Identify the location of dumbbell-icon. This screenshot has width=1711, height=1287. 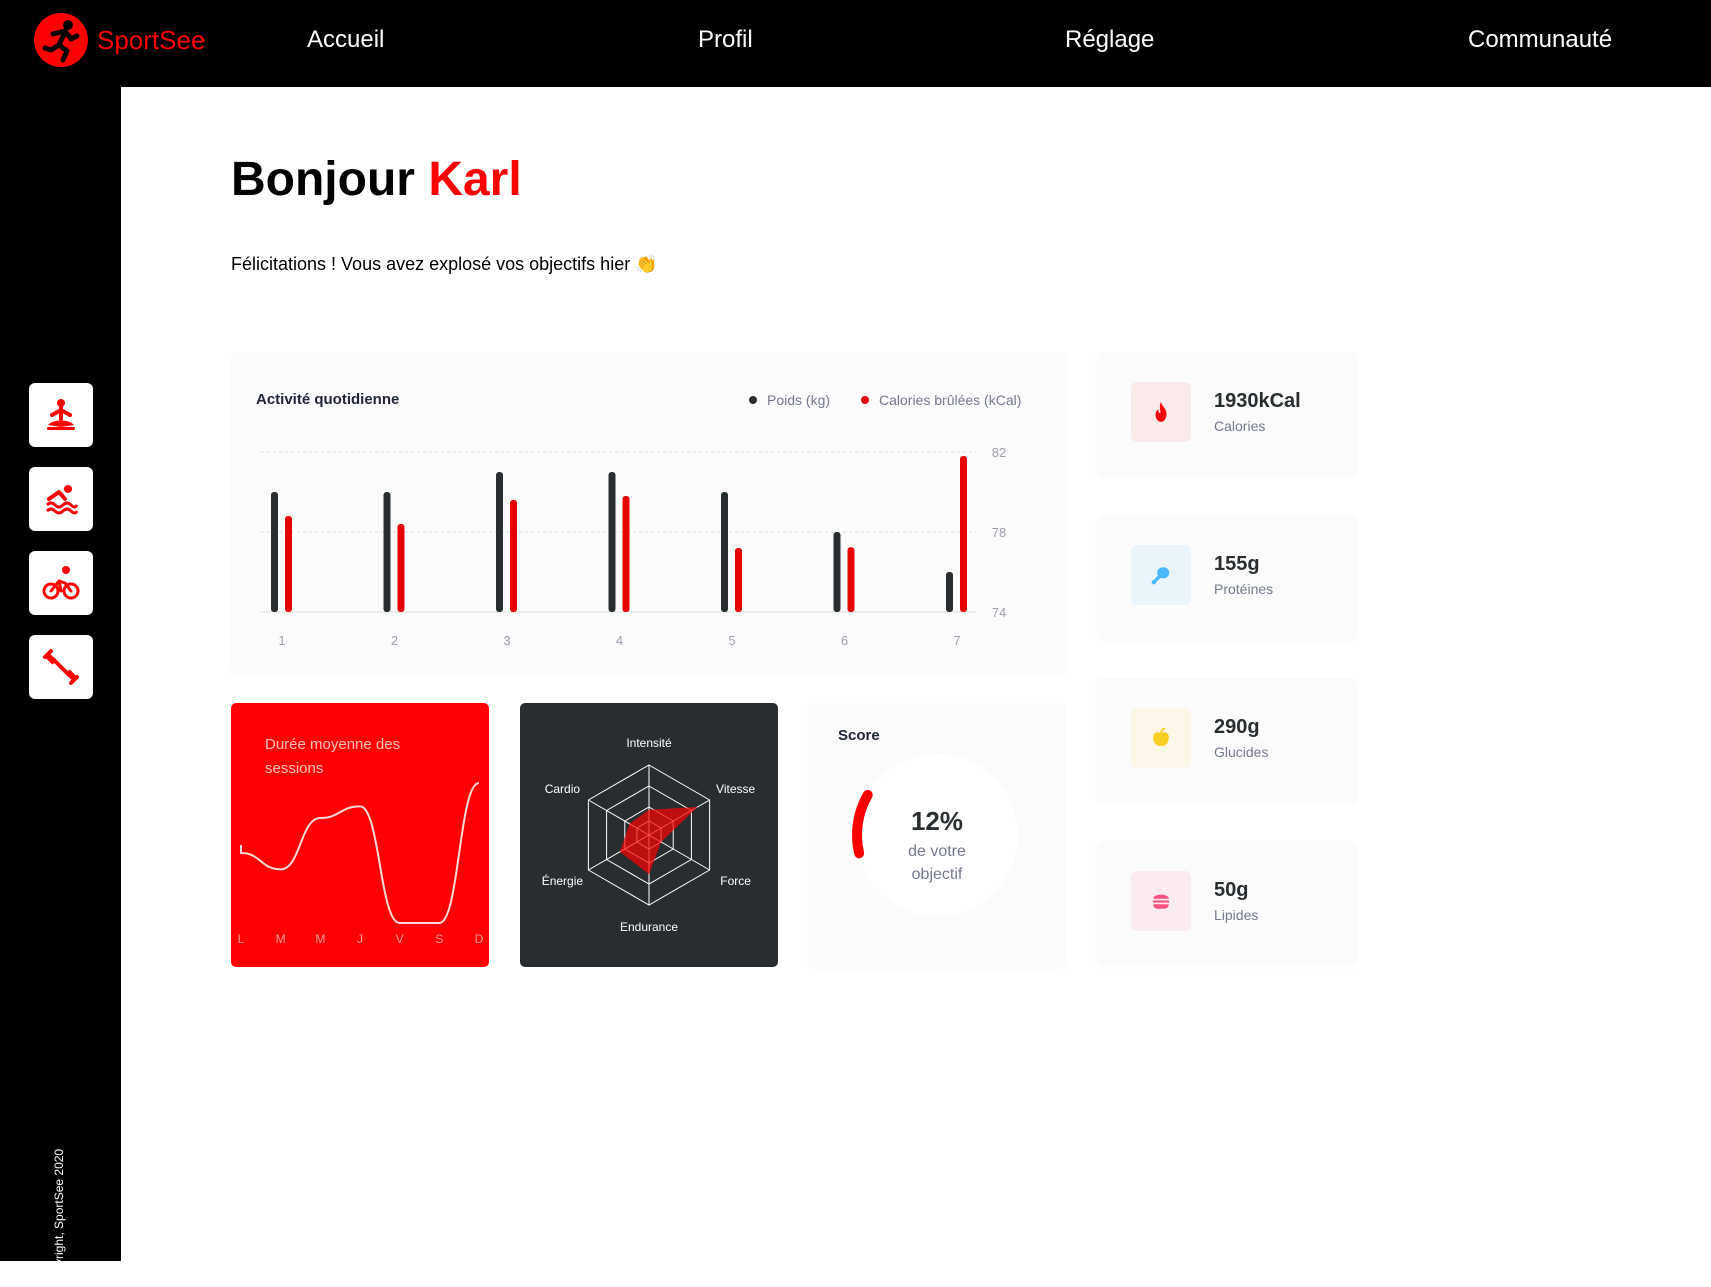
(61, 667).